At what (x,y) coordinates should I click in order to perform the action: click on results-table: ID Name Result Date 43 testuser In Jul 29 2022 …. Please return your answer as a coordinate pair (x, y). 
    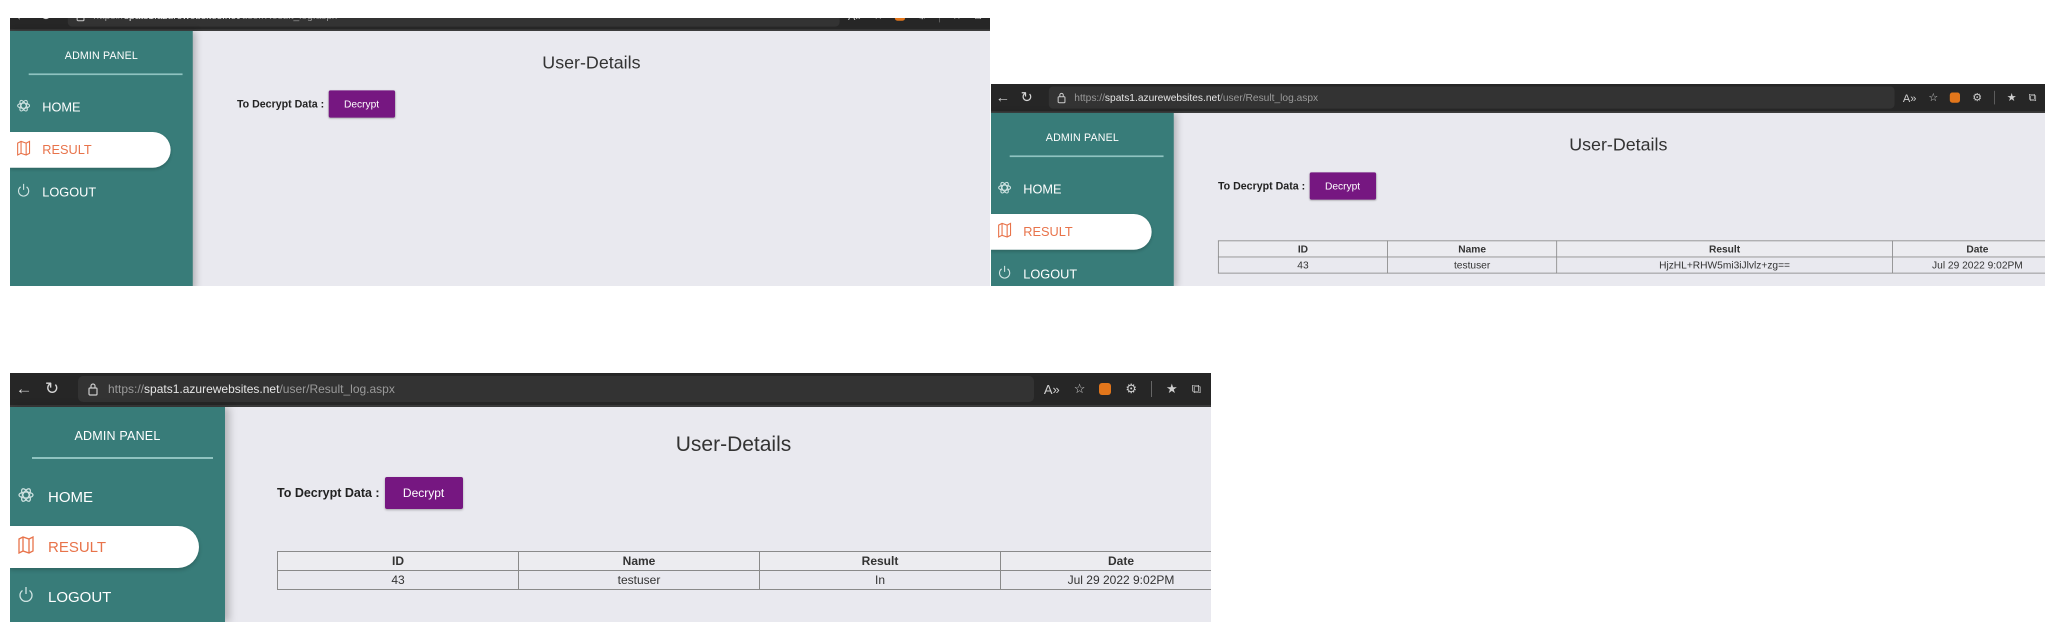
    Looking at the image, I should click on (744, 570).